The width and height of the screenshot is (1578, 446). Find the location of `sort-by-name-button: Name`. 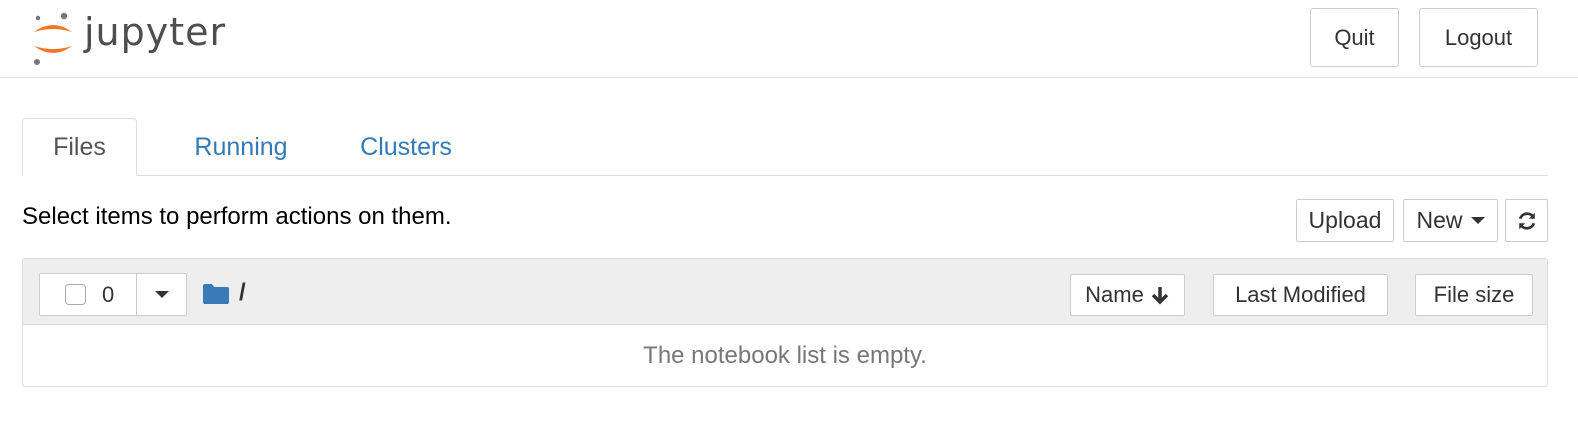

sort-by-name-button: Name is located at coordinates (1127, 295).